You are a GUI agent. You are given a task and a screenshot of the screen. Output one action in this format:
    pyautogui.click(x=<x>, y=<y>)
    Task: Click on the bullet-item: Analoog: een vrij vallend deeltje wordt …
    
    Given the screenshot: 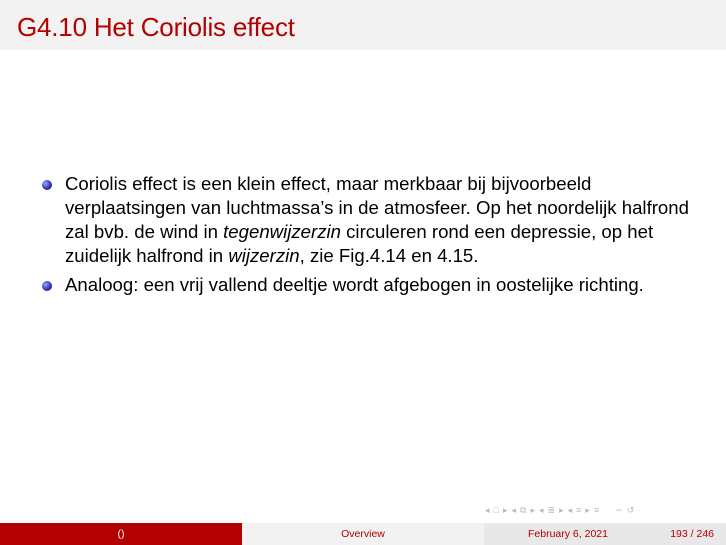 What is the action you would take?
    pyautogui.click(x=370, y=285)
    